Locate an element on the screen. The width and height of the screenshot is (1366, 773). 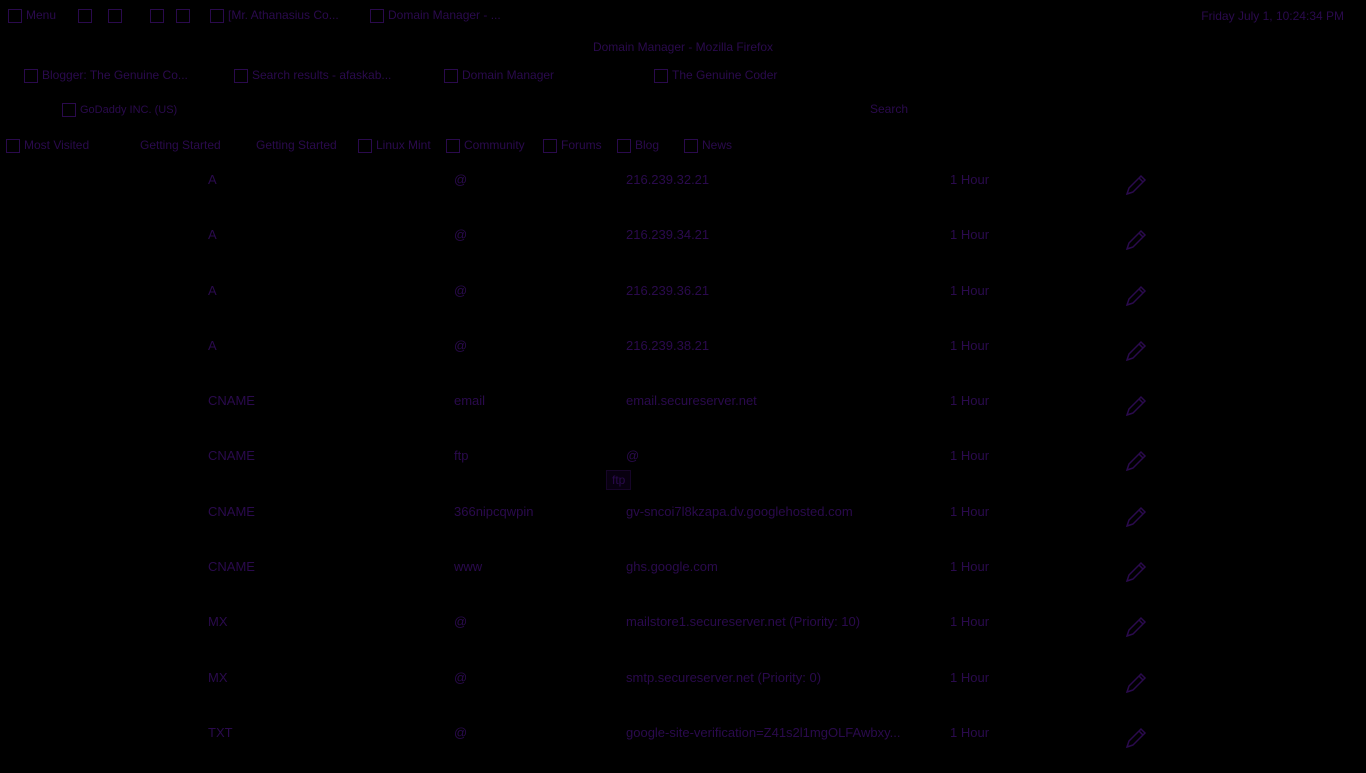
forums-icon is located at coordinates (550, 145).